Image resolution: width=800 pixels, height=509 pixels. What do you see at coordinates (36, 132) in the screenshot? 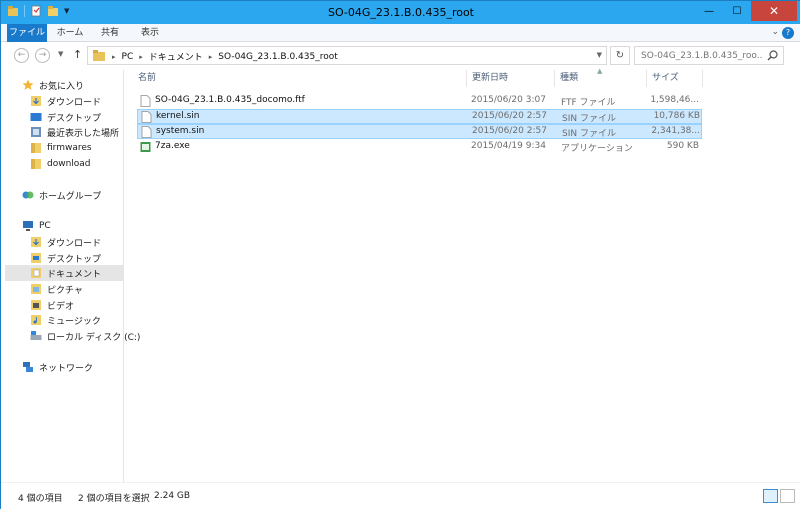
I see `recent-places-icon` at bounding box center [36, 132].